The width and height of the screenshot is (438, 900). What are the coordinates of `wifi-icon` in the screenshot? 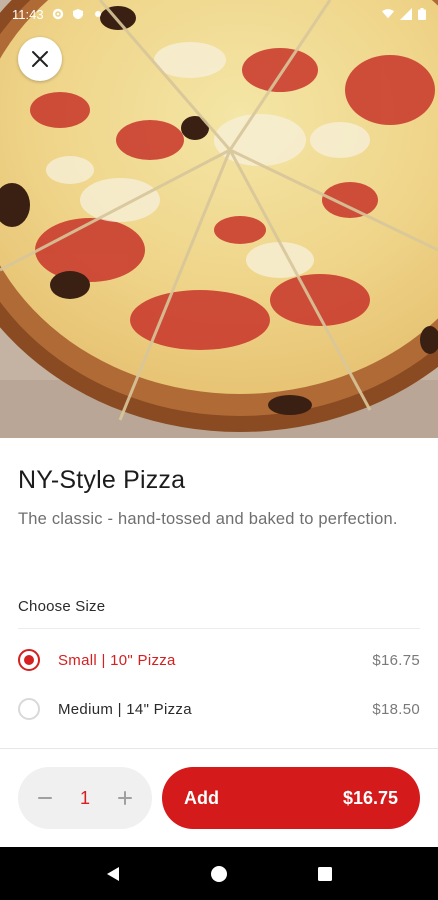 It's located at (388, 14).